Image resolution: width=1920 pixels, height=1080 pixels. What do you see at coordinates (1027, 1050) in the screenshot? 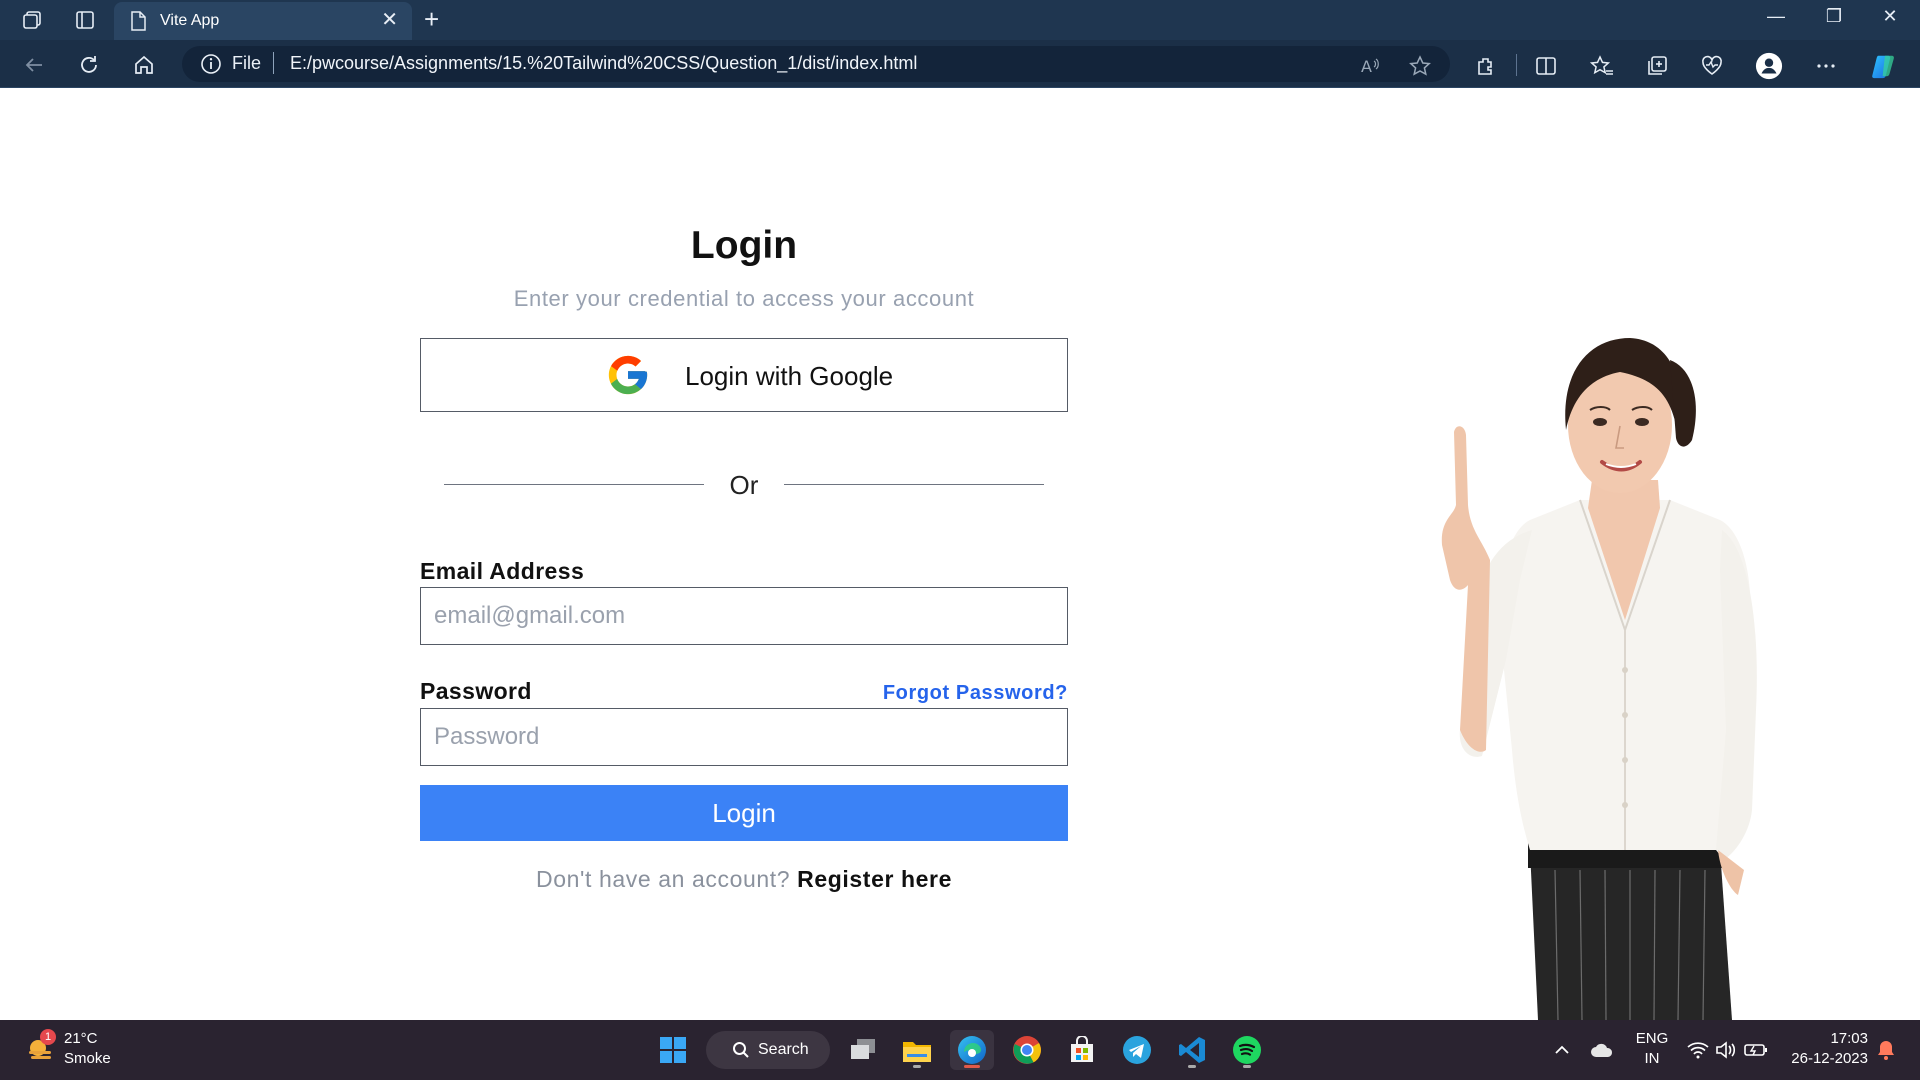
I see `chrome-icon` at bounding box center [1027, 1050].